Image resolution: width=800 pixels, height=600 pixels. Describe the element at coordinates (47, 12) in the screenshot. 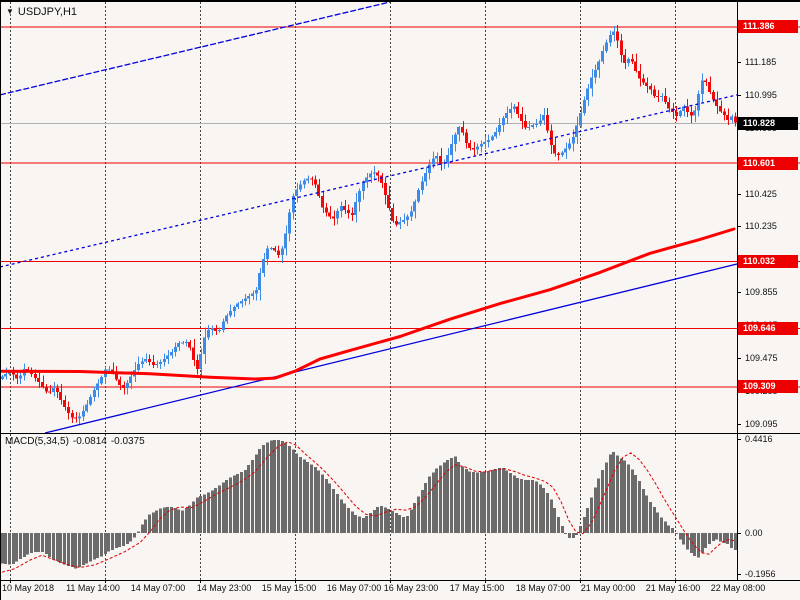

I see `symbol-period-text: USDJPY,H1` at that location.